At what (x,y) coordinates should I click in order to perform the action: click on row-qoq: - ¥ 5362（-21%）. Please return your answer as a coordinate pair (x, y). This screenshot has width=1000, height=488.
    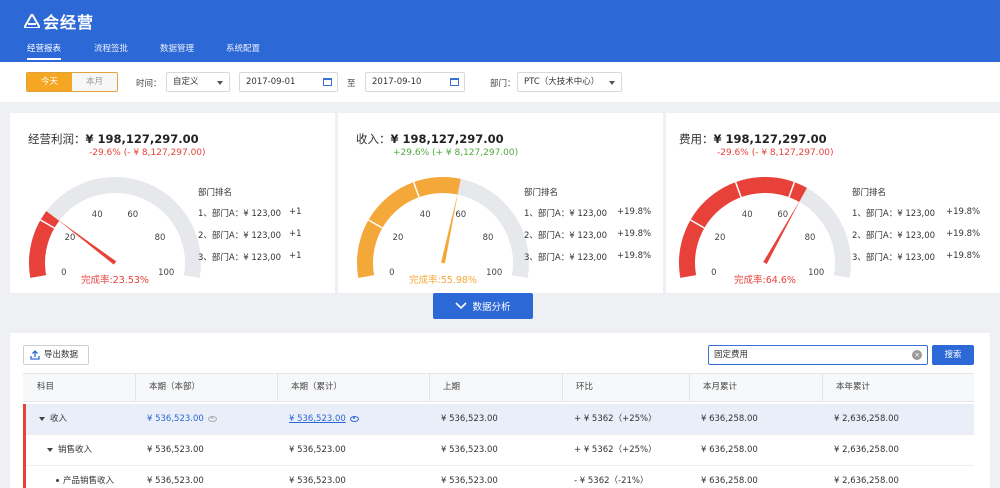
    Looking at the image, I should click on (611, 481).